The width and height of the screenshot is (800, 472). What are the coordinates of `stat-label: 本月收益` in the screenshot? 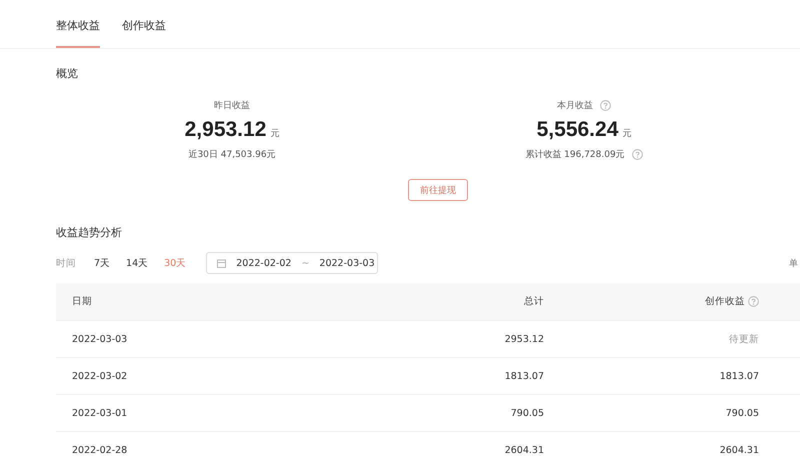 It's located at (575, 106).